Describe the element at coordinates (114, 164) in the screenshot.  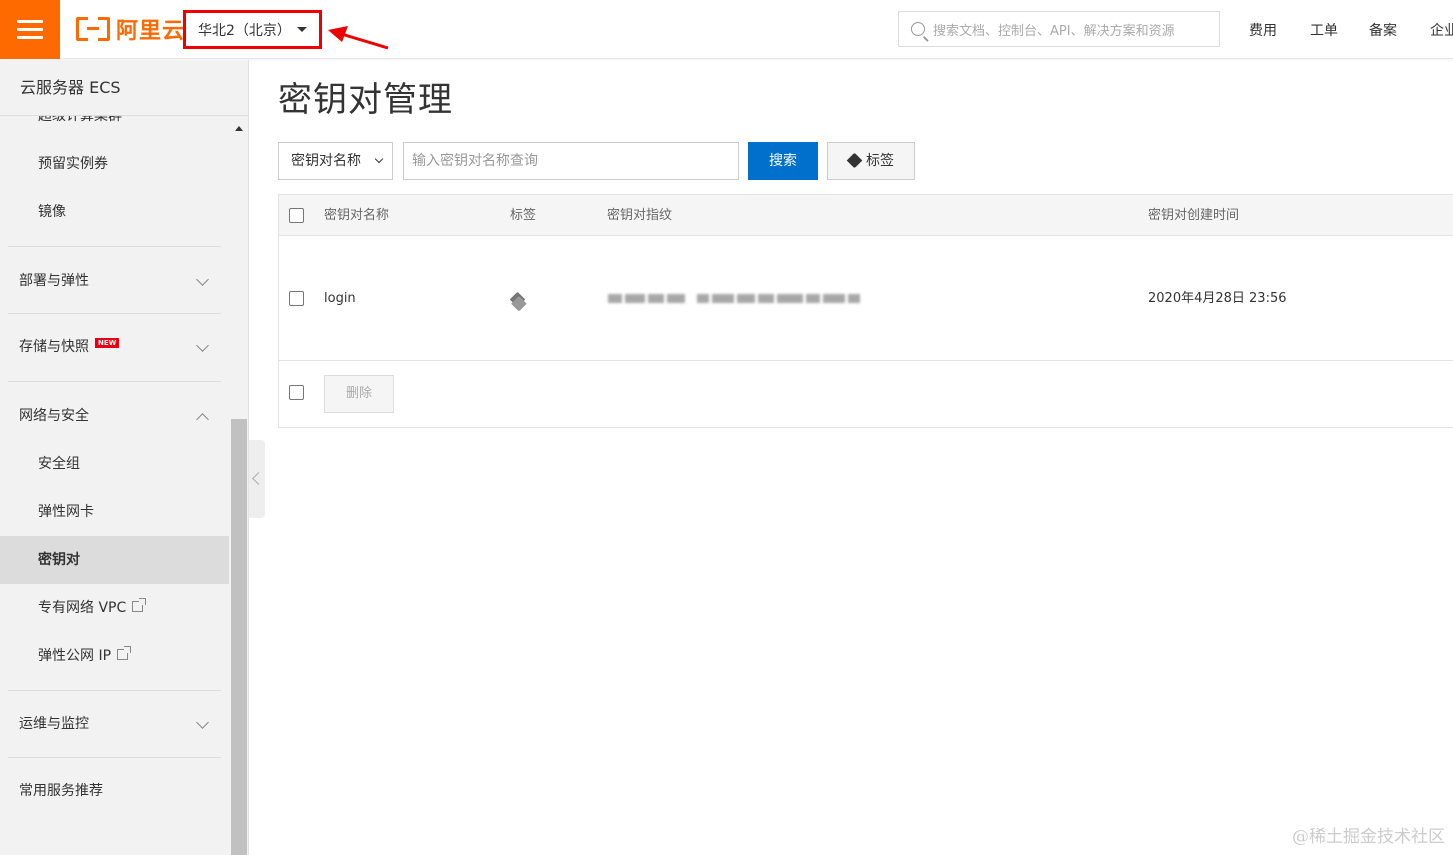
I see `sidebar-item-reserved-instances: 预留实例券` at that location.